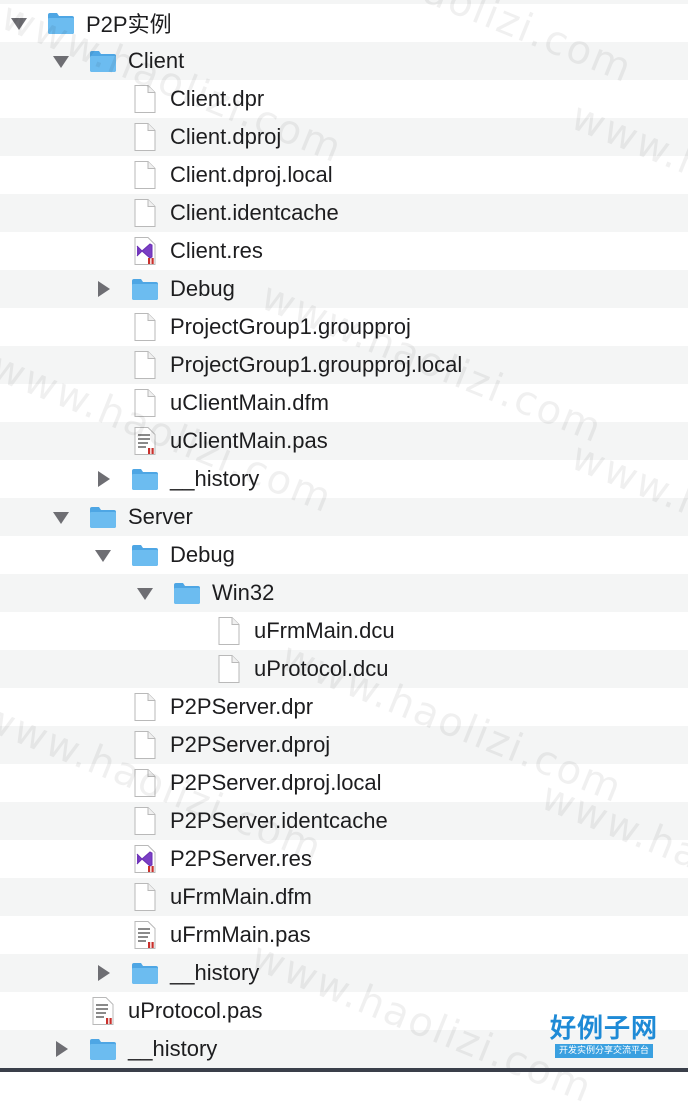  I want to click on tree-row-label: P2PServer.dpr, so click(242, 706).